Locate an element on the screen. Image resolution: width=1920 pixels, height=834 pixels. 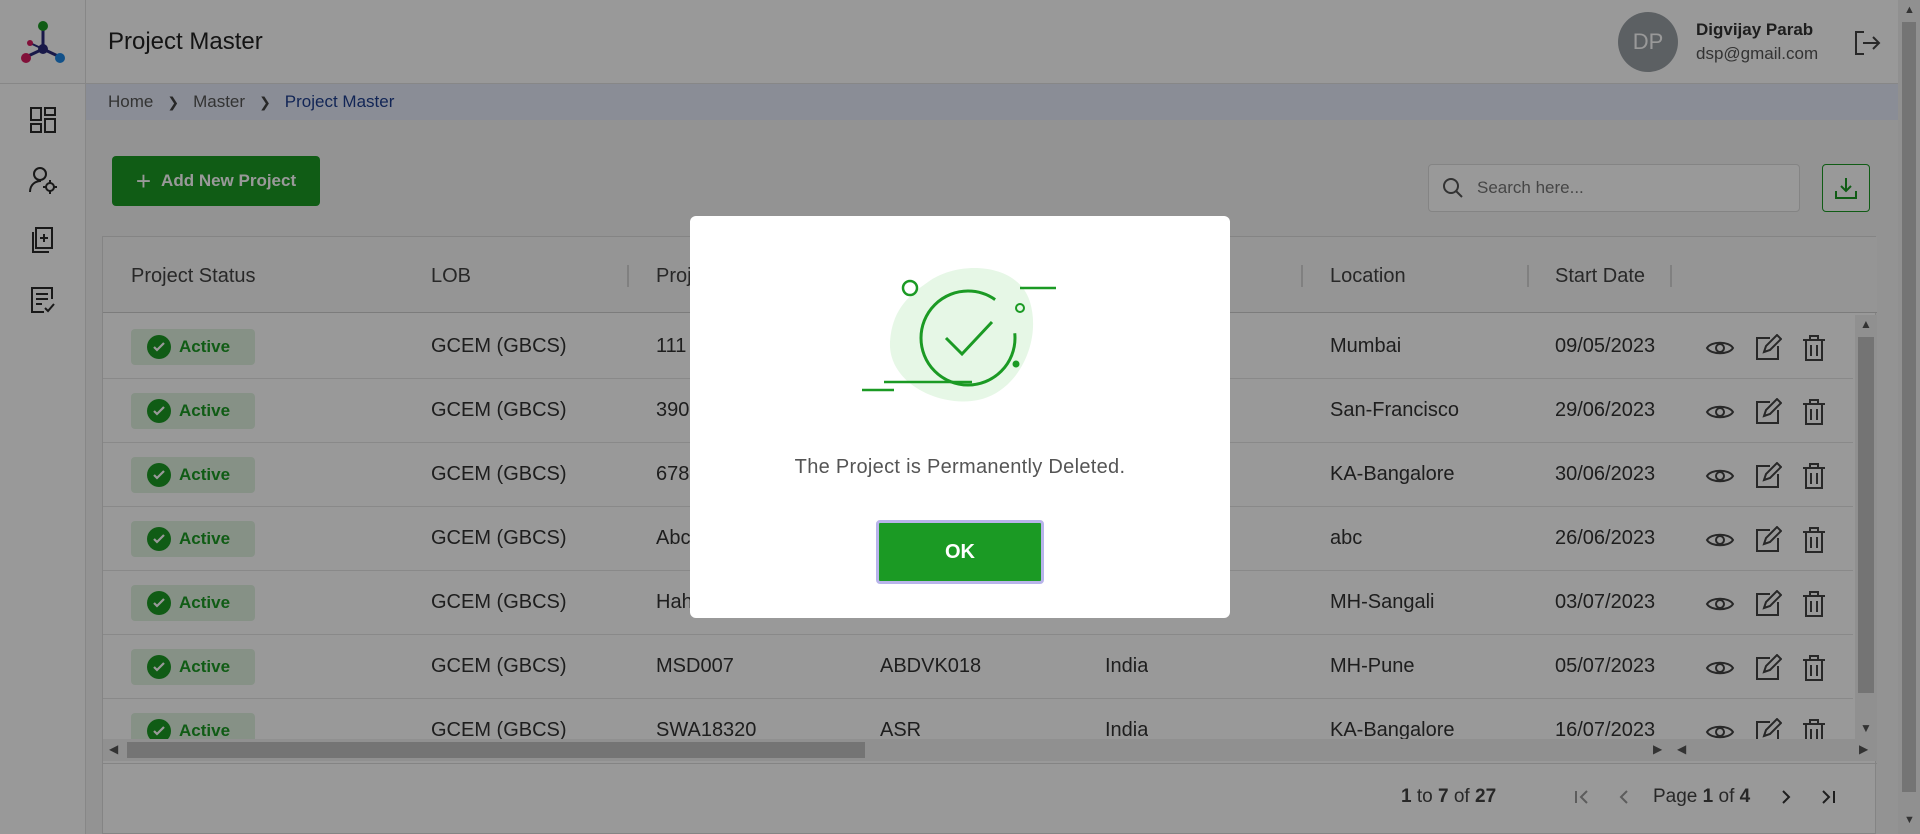
success-check-illustration-icon is located at coordinates (959, 335).